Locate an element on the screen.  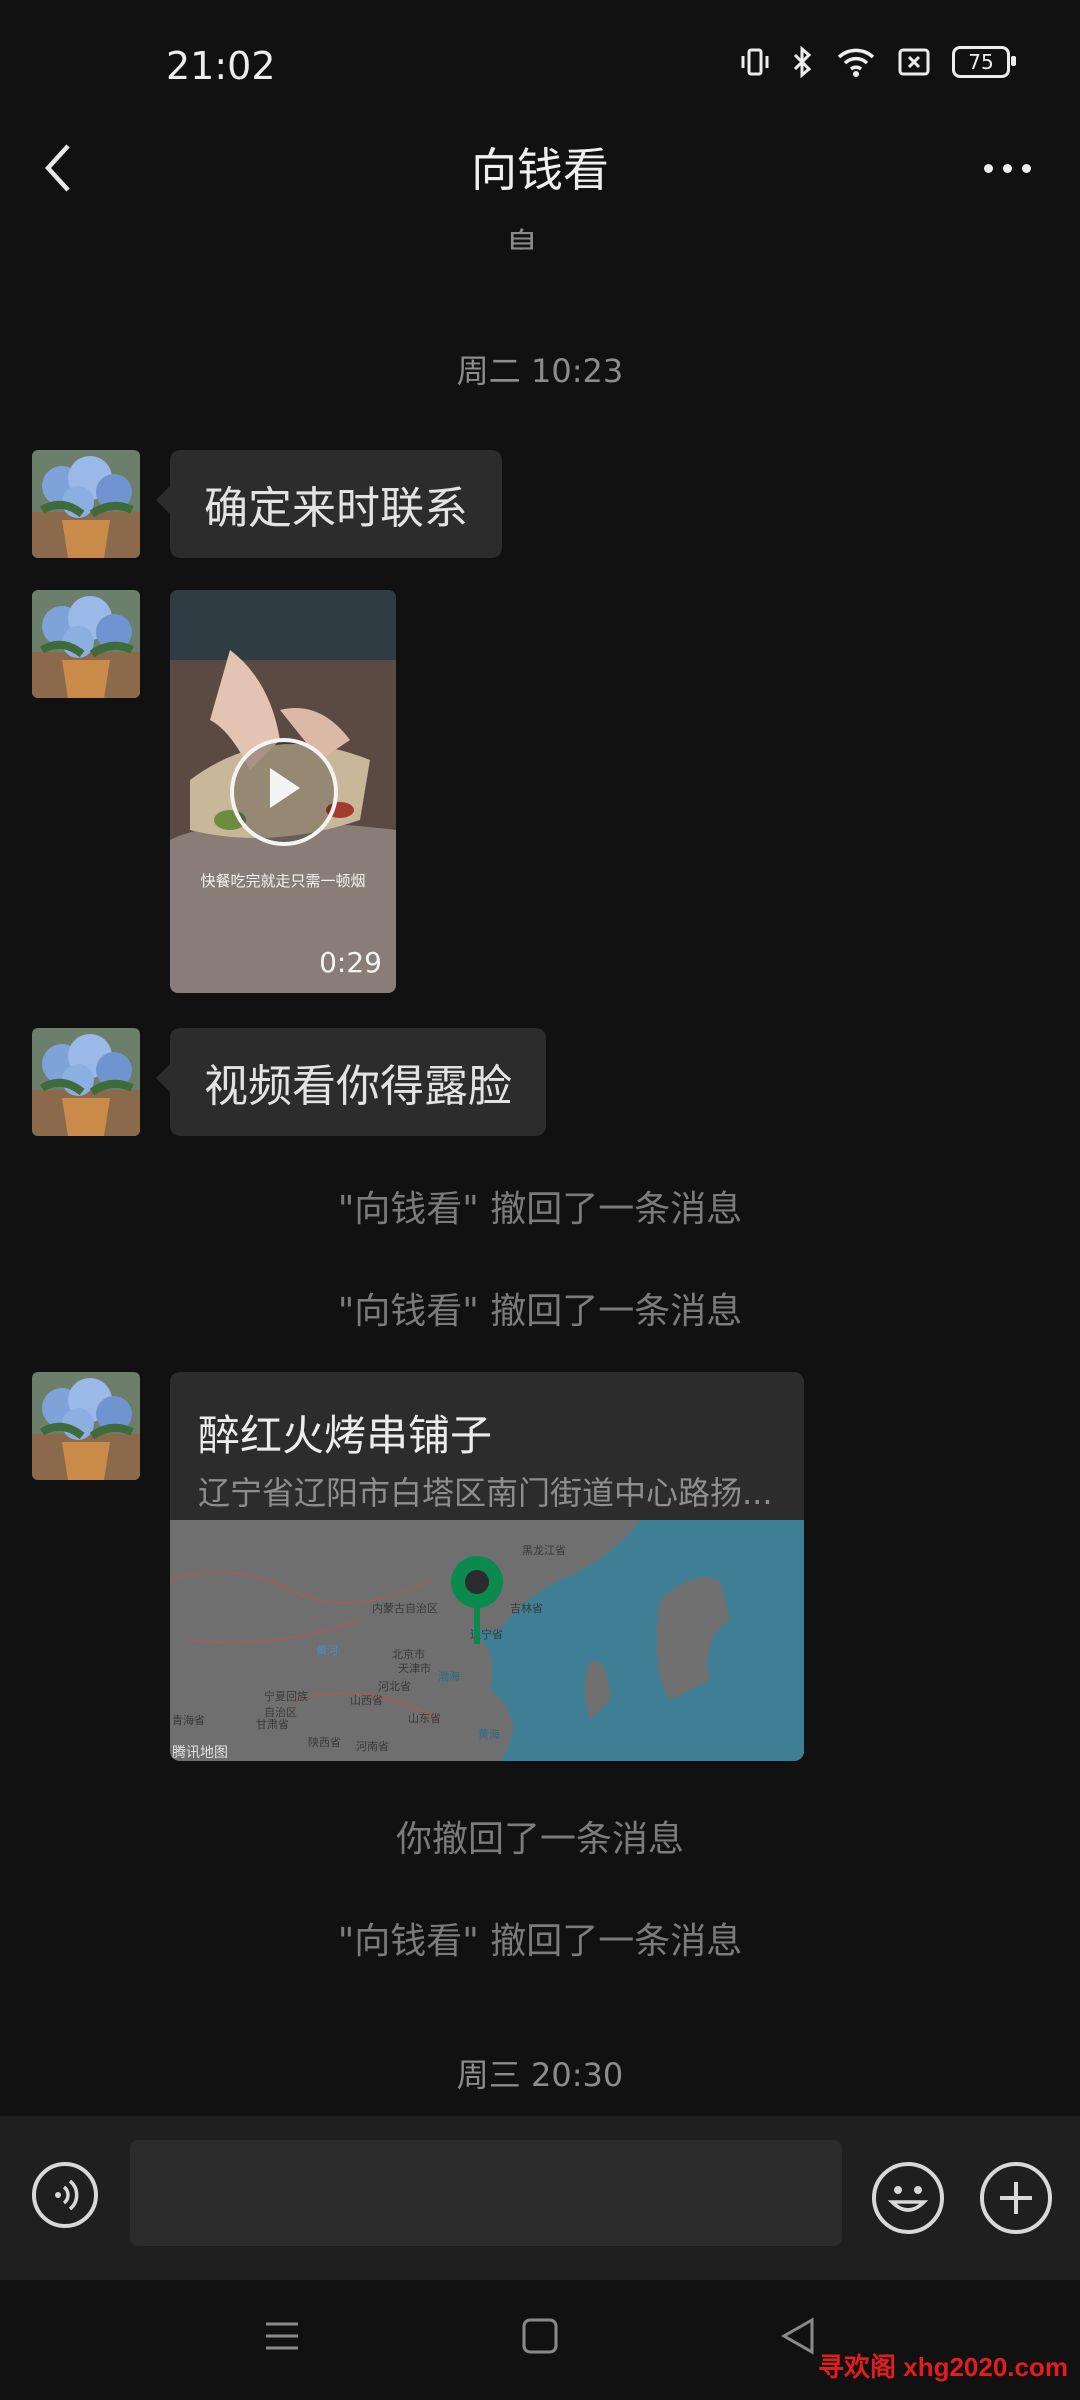
location-name: 醉红火烤串铺子 is located at coordinates (345, 1435).